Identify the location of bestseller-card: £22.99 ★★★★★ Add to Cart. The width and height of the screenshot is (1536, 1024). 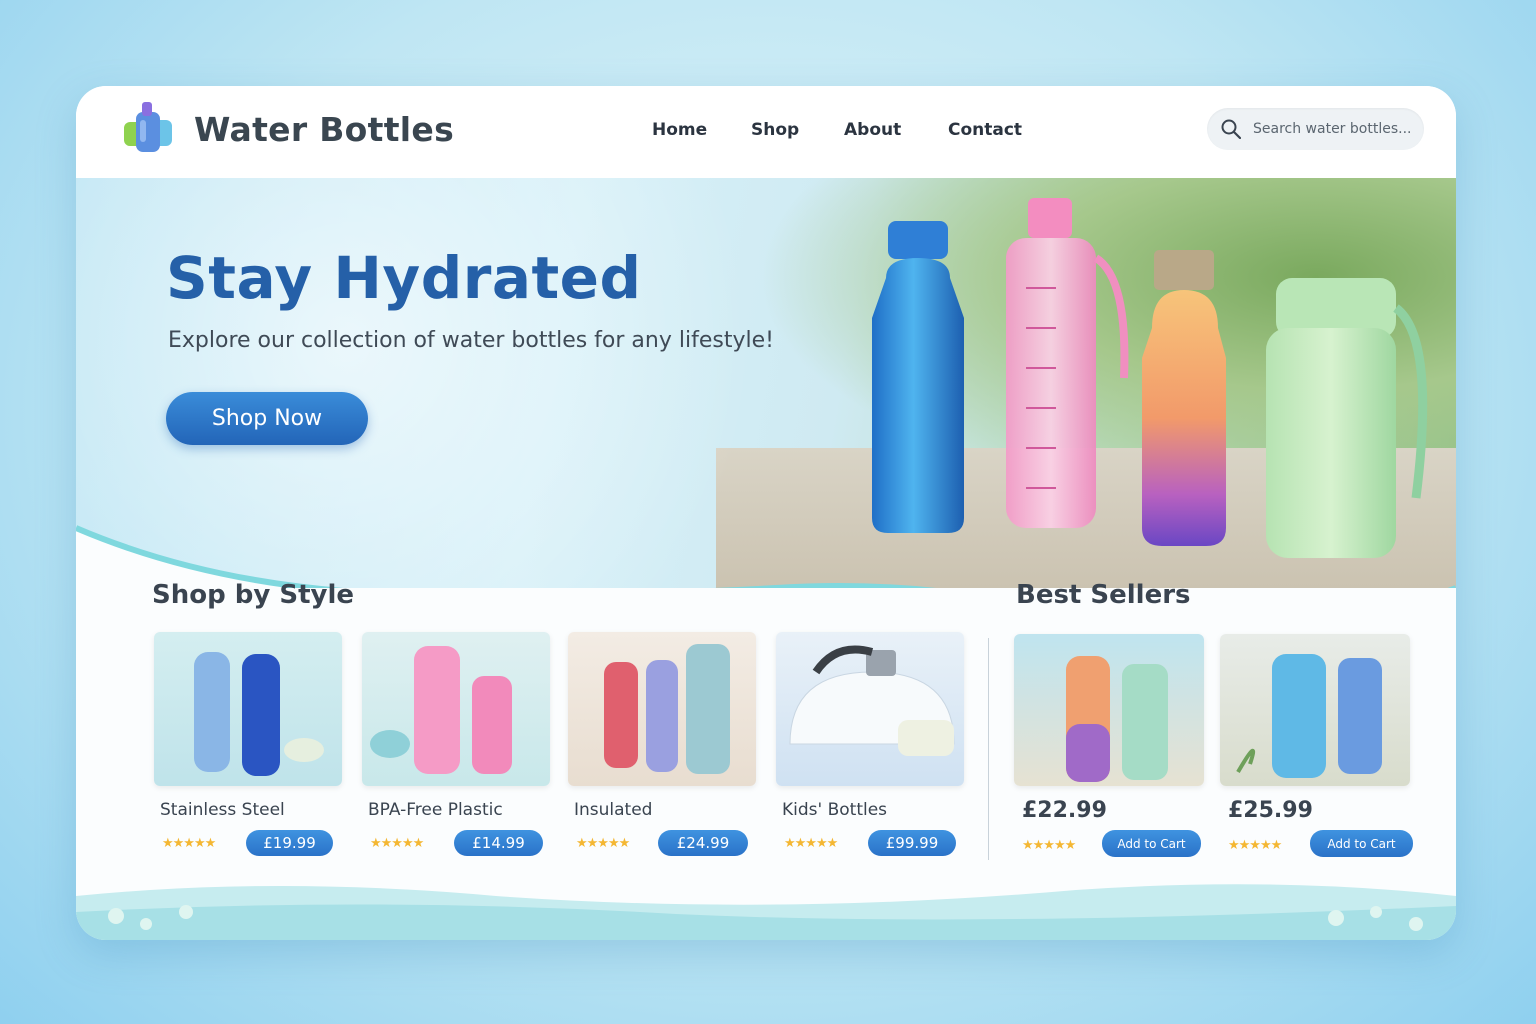
(1109, 745).